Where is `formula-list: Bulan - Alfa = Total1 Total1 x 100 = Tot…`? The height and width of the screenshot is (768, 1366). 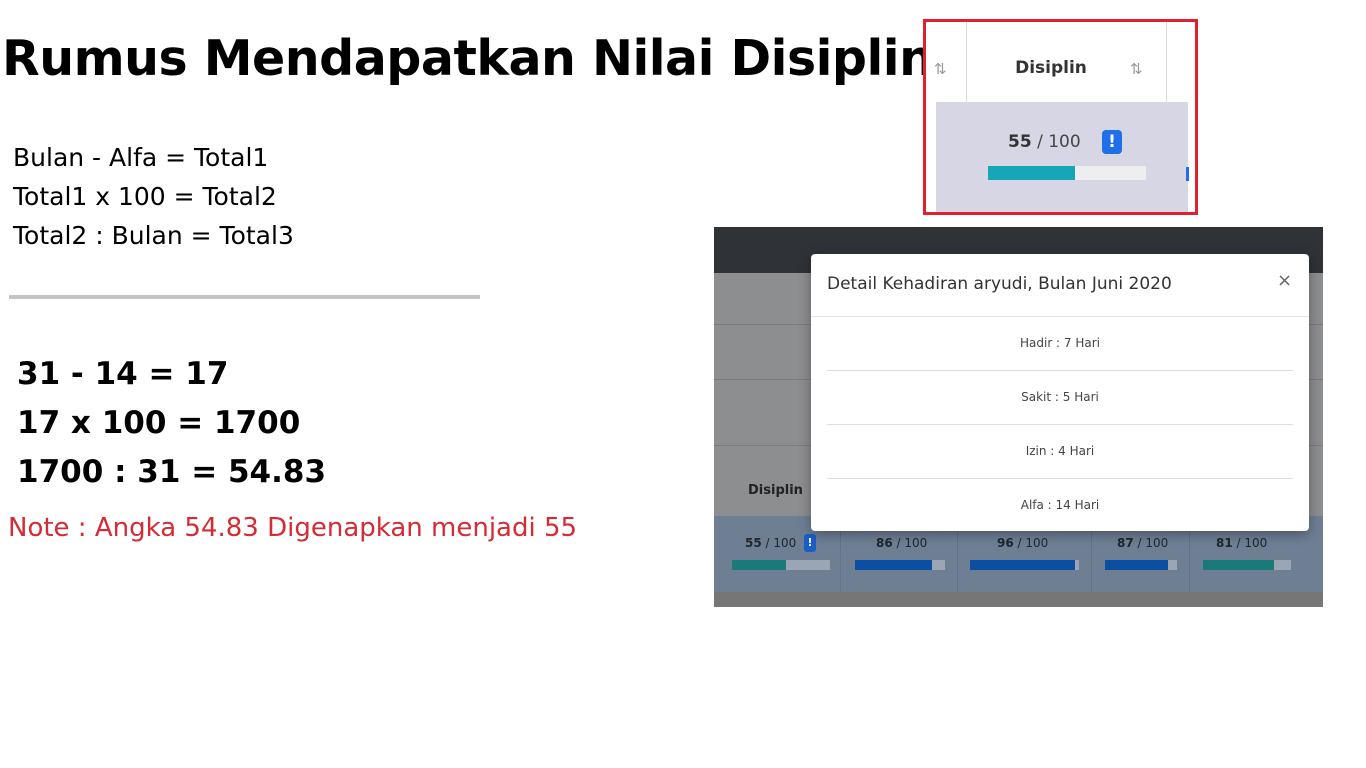 formula-list: Bulan - Alfa = Total1 Total1 x 100 = Tot… is located at coordinates (153, 196).